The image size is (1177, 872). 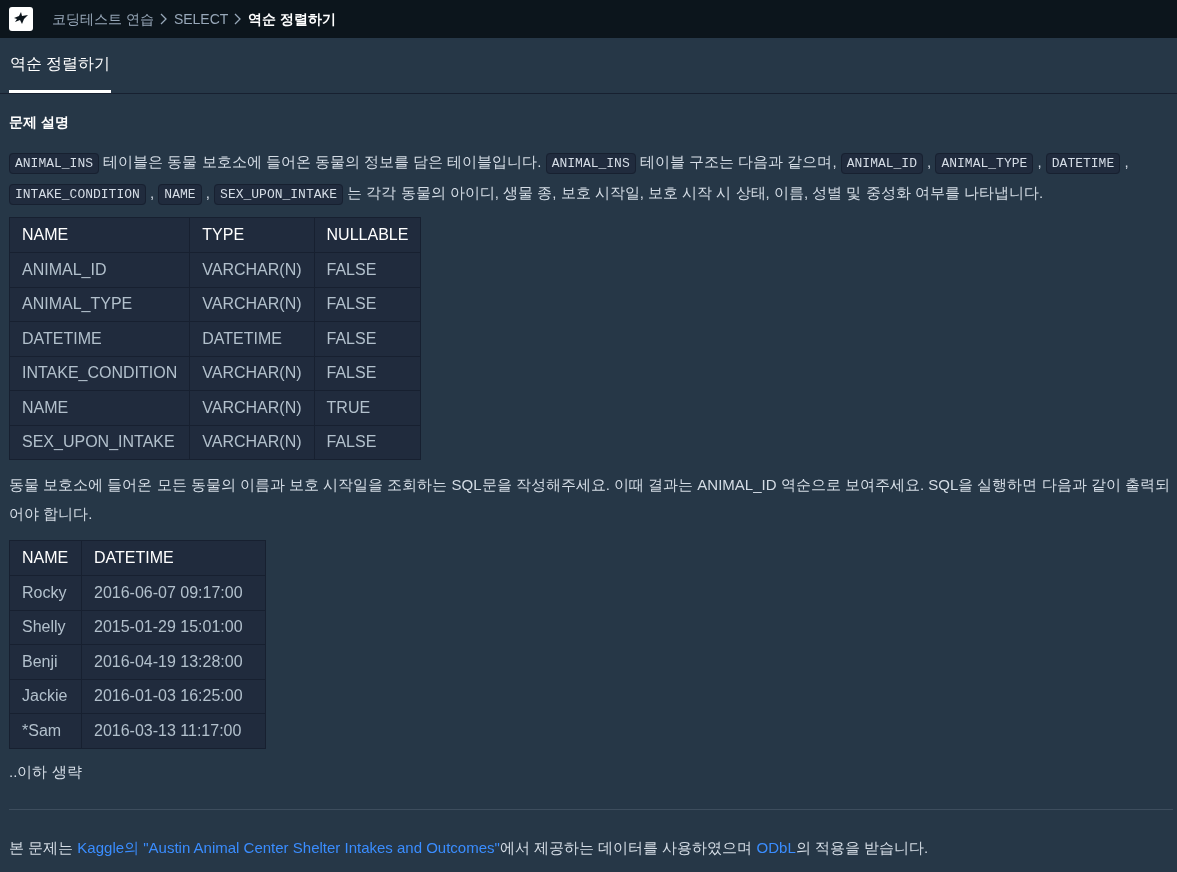 What do you see at coordinates (99, 269) in the screenshot?
I see `table-cell: ANIMAL_ID` at bounding box center [99, 269].